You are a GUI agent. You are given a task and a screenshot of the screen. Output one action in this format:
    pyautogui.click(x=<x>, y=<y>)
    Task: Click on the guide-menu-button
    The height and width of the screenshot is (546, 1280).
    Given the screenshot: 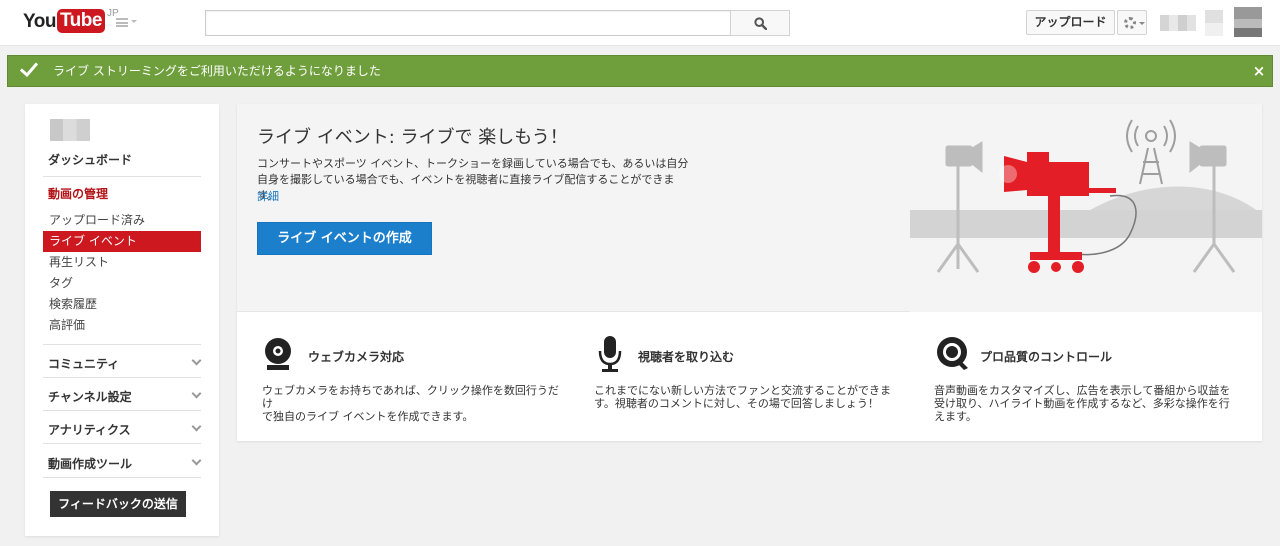 What is the action you would take?
    pyautogui.click(x=128, y=23)
    